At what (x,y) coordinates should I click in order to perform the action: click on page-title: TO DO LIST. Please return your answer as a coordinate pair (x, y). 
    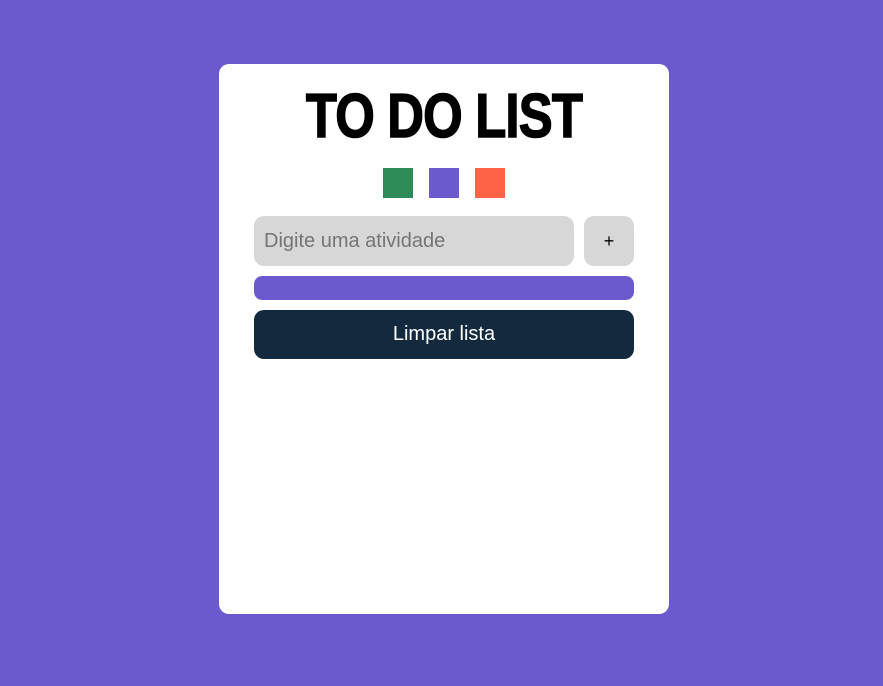
    Looking at the image, I should click on (444, 116).